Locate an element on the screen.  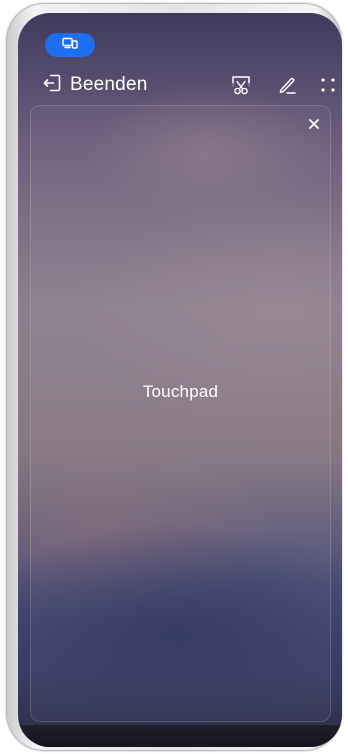
screenshot-scissors-icon is located at coordinates (241, 85).